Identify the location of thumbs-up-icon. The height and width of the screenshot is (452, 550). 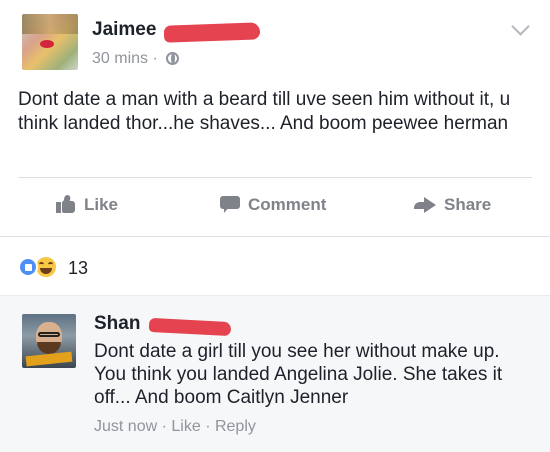
(66, 203).